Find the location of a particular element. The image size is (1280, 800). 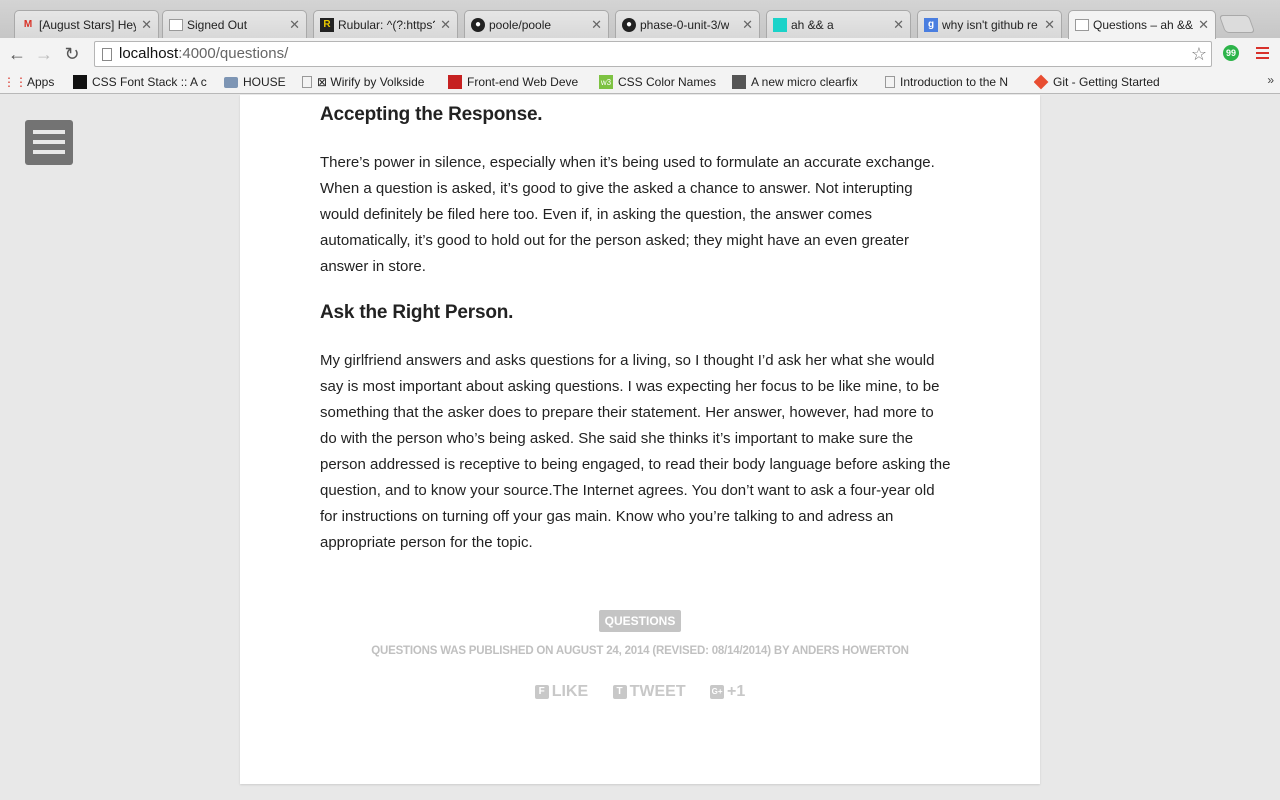

share-label: +1 is located at coordinates (736, 691).